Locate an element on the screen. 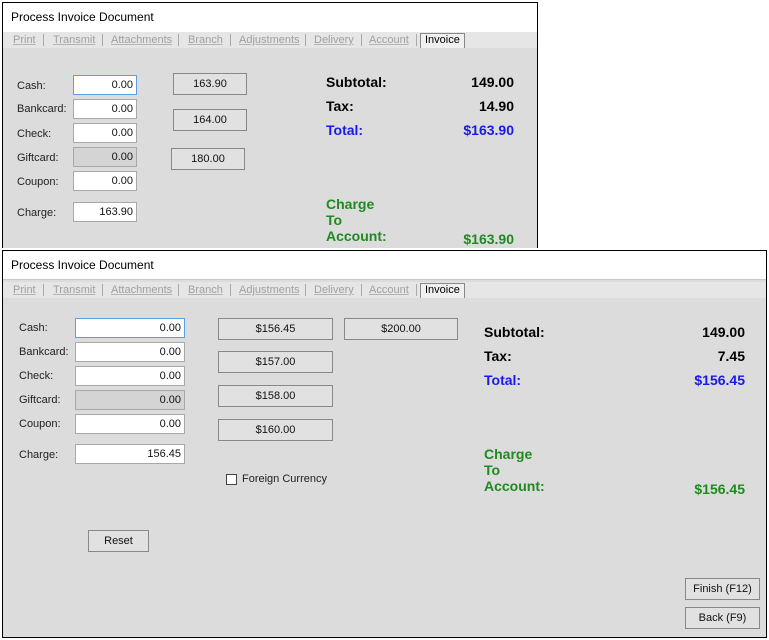 The image size is (769, 640). reset-button: Reset is located at coordinates (118, 541).